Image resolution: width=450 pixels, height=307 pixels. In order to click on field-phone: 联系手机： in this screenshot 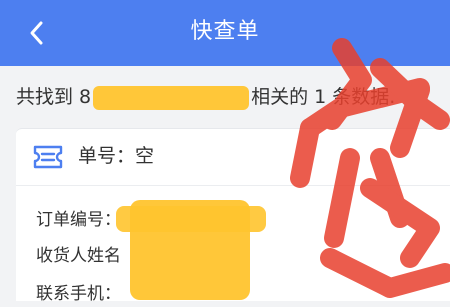, I will do `click(78, 294)`.